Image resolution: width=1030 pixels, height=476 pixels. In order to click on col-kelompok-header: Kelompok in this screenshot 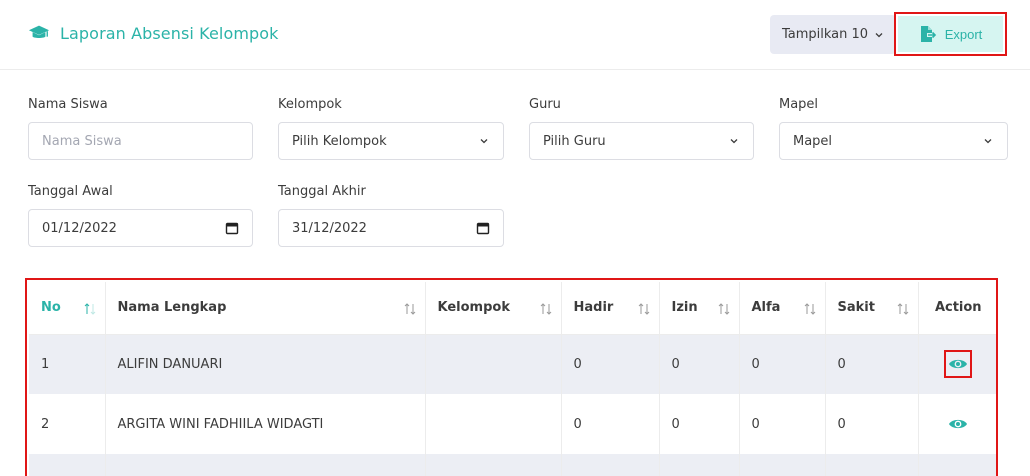, I will do `click(493, 308)`.